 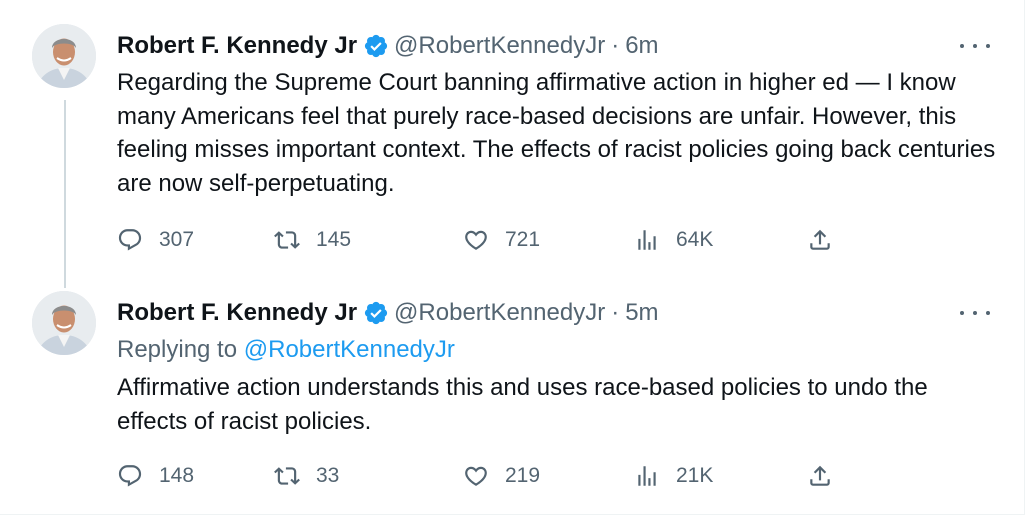 I want to click on replying-to-label: Replying to, so click(x=177, y=349).